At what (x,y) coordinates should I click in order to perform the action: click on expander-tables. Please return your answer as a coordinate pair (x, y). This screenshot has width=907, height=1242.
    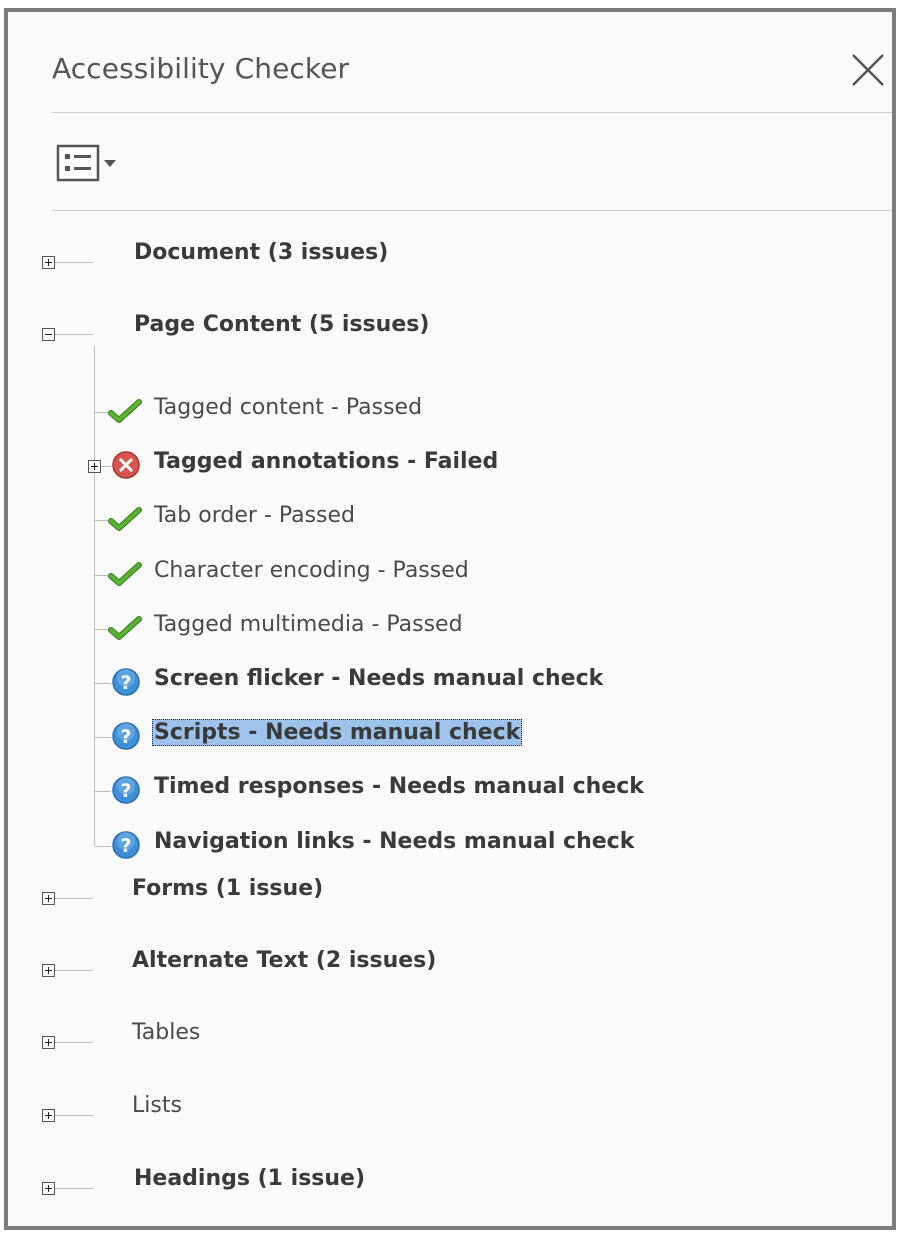
    Looking at the image, I should click on (48, 1042).